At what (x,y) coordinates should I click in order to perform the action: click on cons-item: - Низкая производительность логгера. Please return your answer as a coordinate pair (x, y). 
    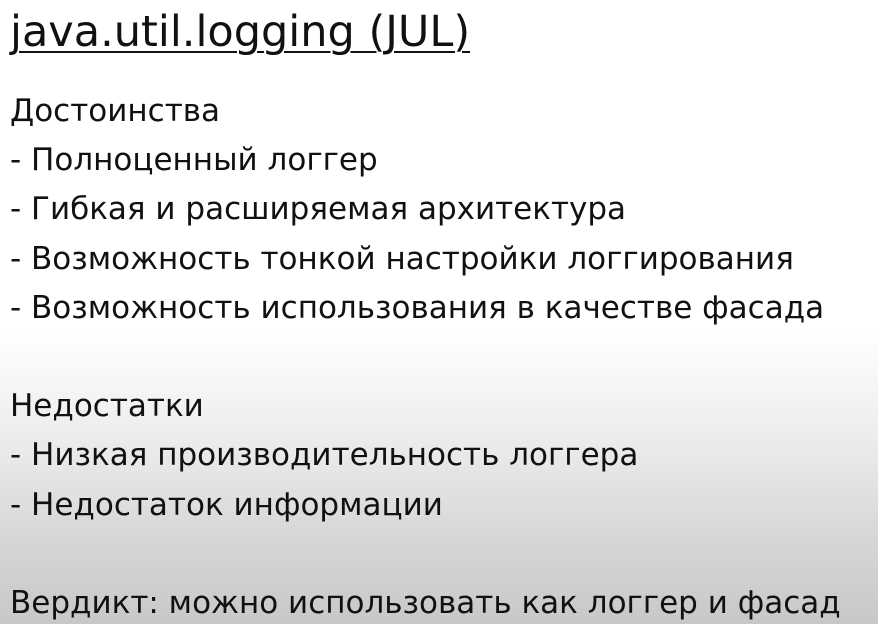
    Looking at the image, I should click on (324, 455).